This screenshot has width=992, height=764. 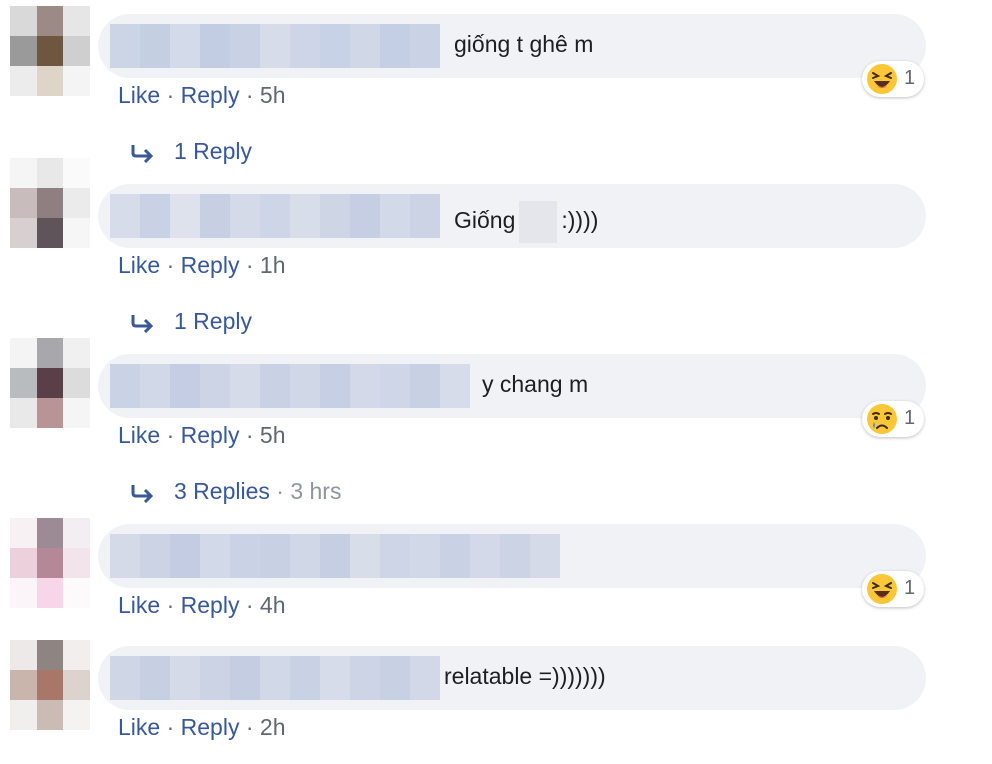 I want to click on comment-text-part: :)))), so click(x=580, y=220).